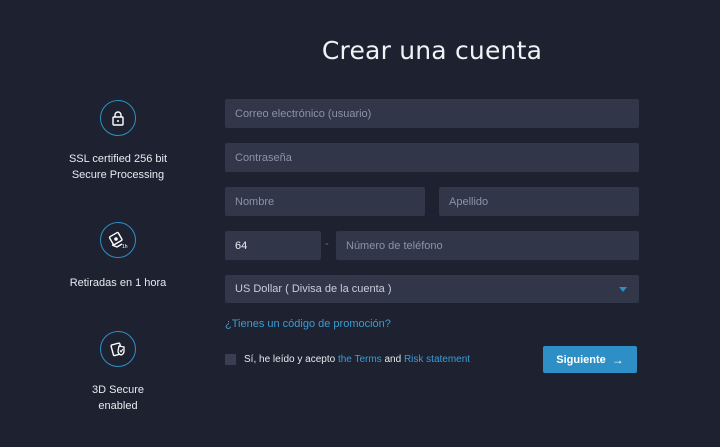 Image resolution: width=720 pixels, height=447 pixels. What do you see at coordinates (360, 359) in the screenshot?
I see `terms-link: the Terms` at bounding box center [360, 359].